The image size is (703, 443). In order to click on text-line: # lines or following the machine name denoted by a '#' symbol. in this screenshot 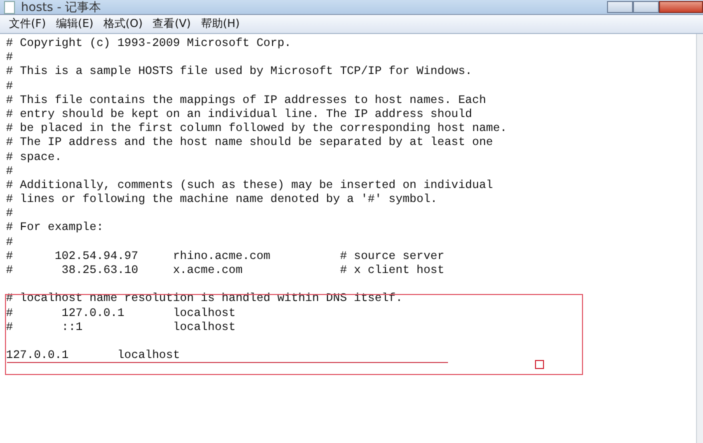, I will do `click(222, 200)`.